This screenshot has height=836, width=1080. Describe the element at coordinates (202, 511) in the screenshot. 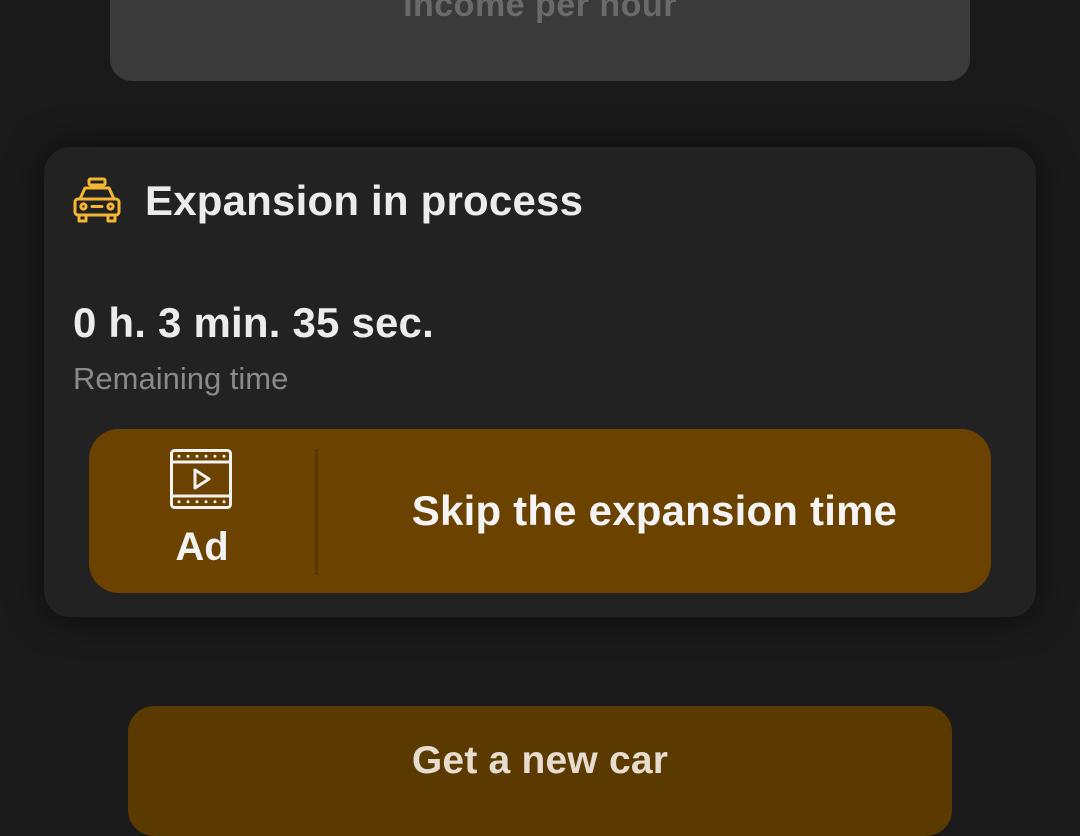

I see `ad-badge: Ad` at that location.